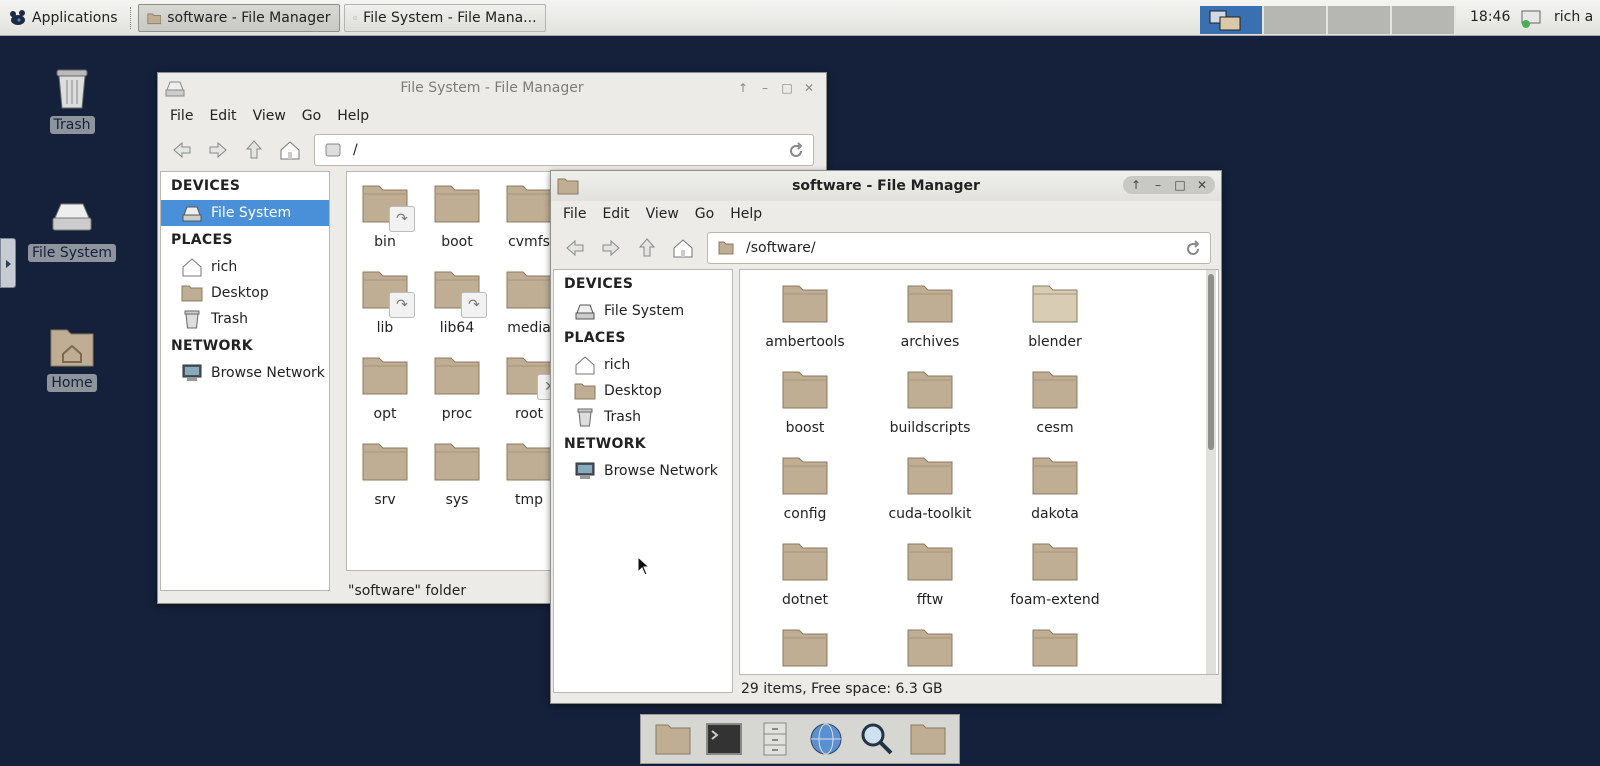 This screenshot has width=1600, height=766. I want to click on folder-item: archives, so click(930, 316).